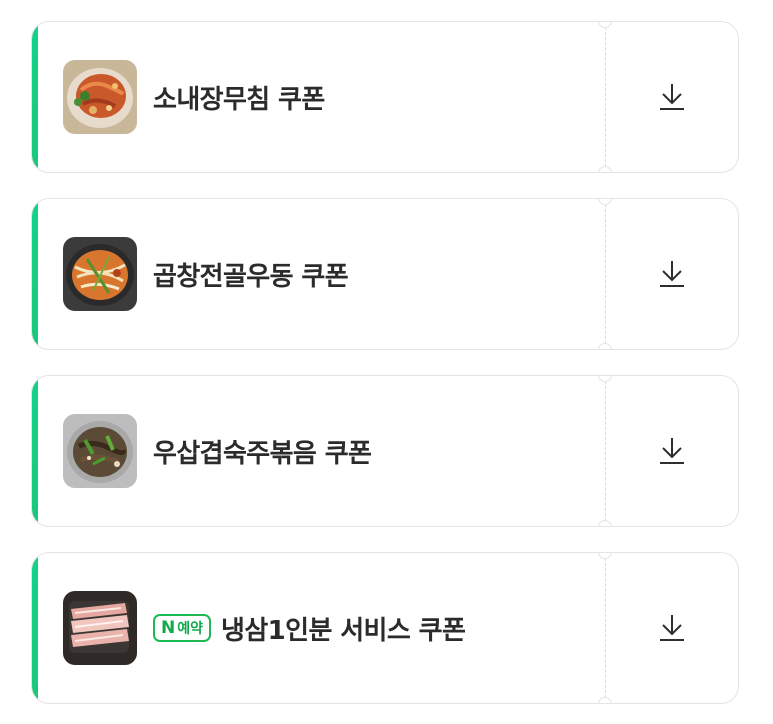  I want to click on coupon-title-wrap: 우삽겹숙주볶음 쿠폰, so click(262, 451).